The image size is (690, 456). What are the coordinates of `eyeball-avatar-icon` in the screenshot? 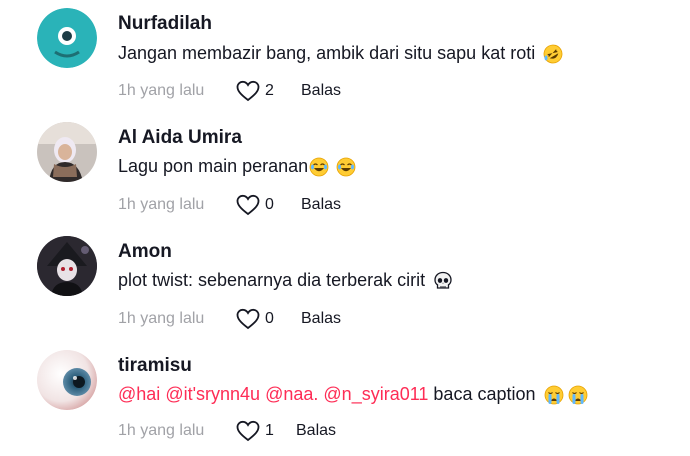 It's located at (67, 380).